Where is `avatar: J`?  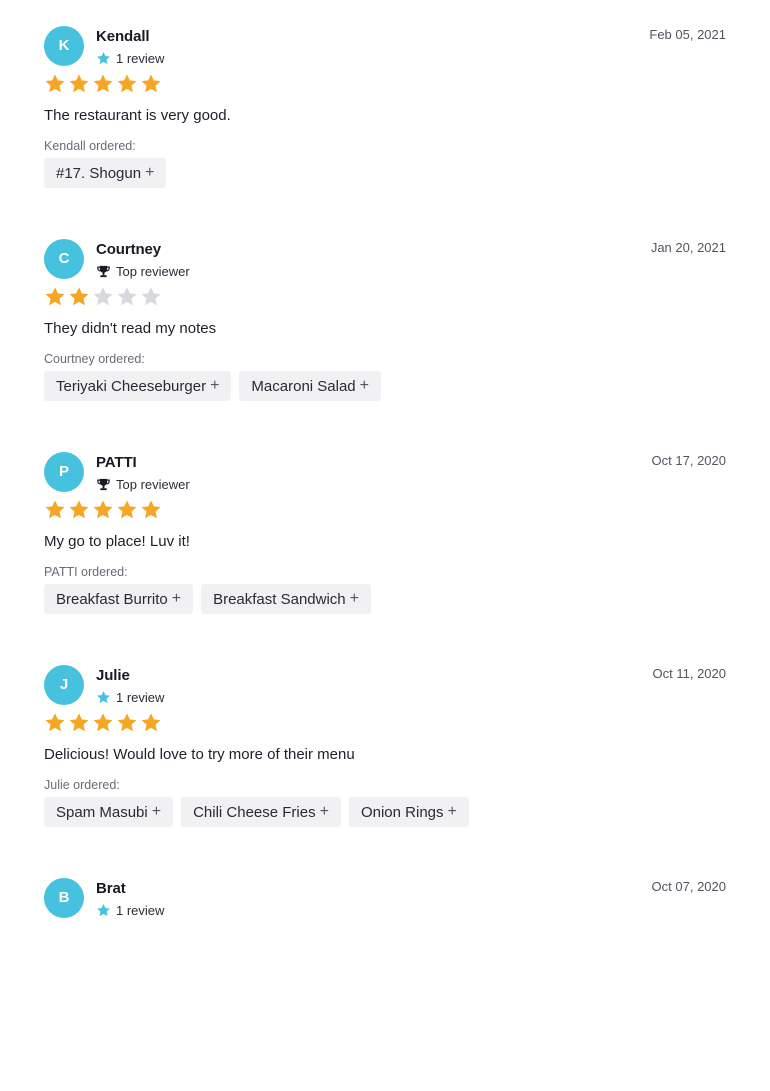 avatar: J is located at coordinates (64, 685).